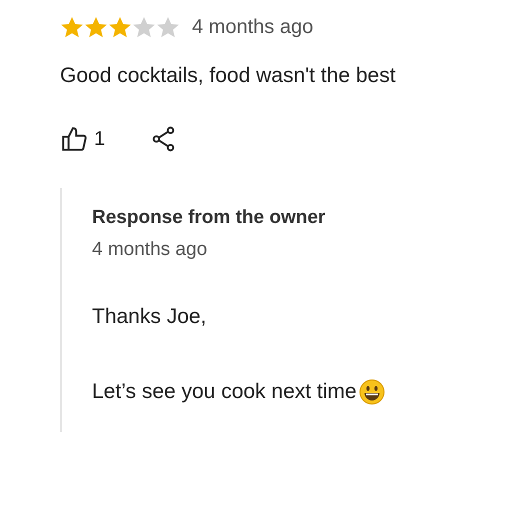 Image resolution: width=511 pixels, height=511 pixels. What do you see at coordinates (149, 317) in the screenshot?
I see `response-text: Thanks Joe,` at bounding box center [149, 317].